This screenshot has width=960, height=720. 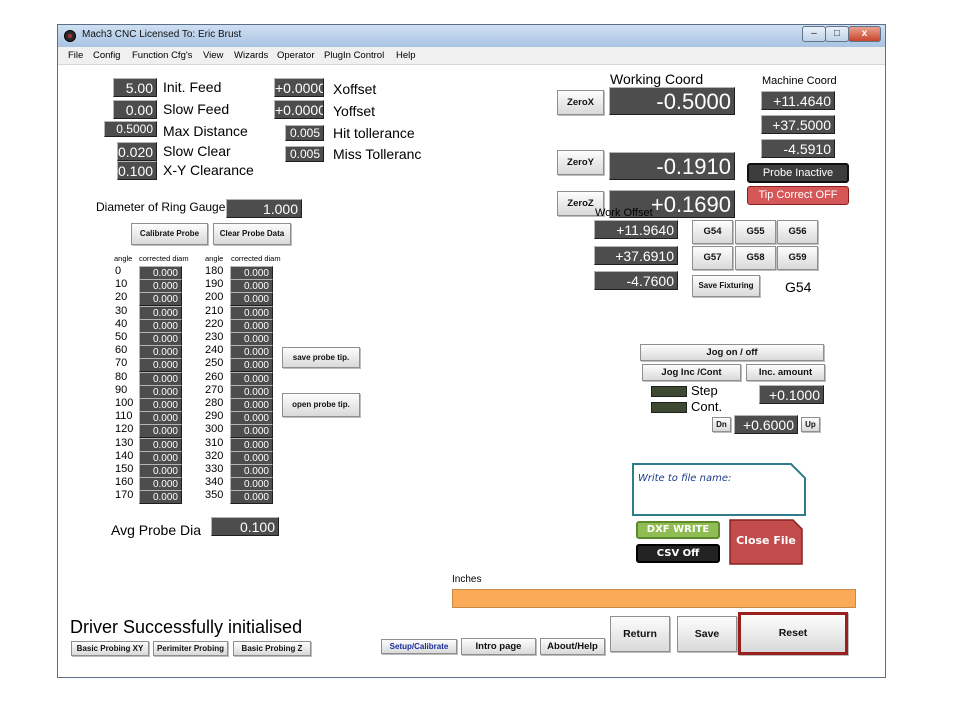 What do you see at coordinates (721, 424) in the screenshot?
I see `jog-rate-down-button: Dn` at bounding box center [721, 424].